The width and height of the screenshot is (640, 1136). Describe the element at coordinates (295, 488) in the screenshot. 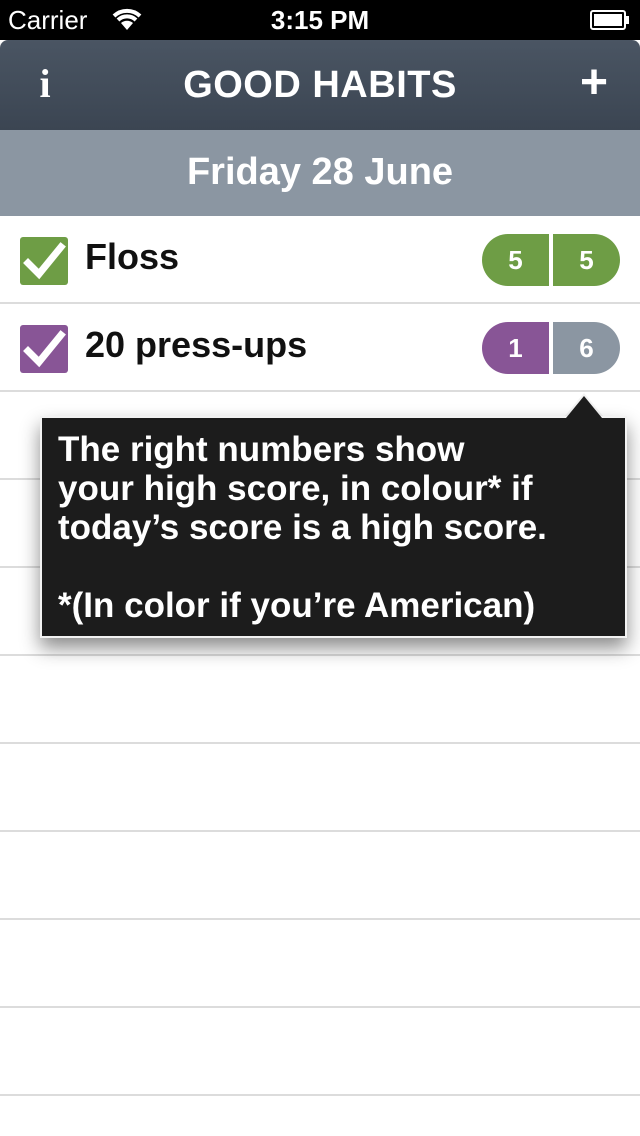

I see `tooltip-line: your high score, in colour* if` at that location.